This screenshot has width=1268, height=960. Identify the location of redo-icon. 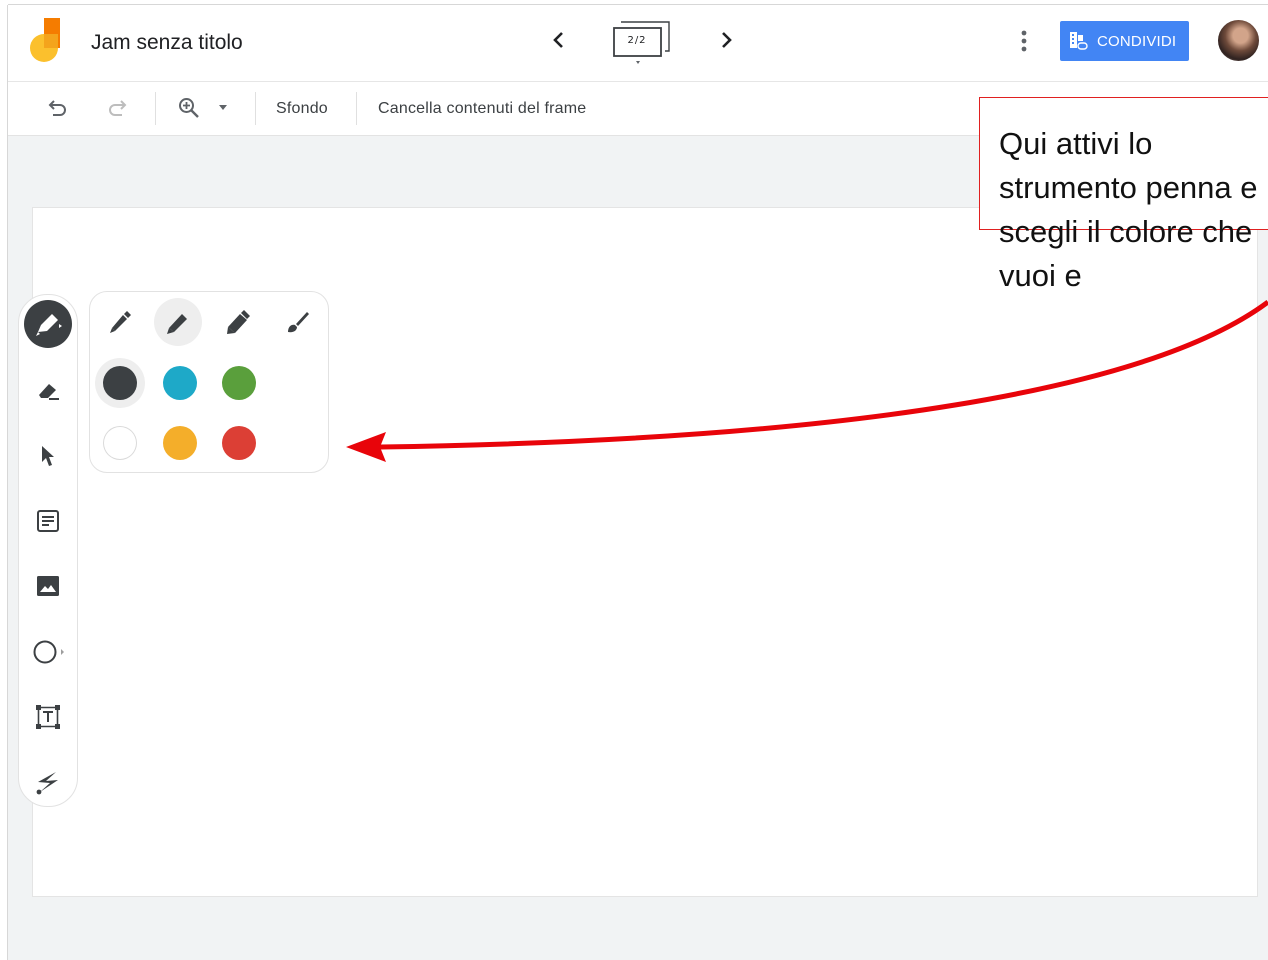
(118, 108).